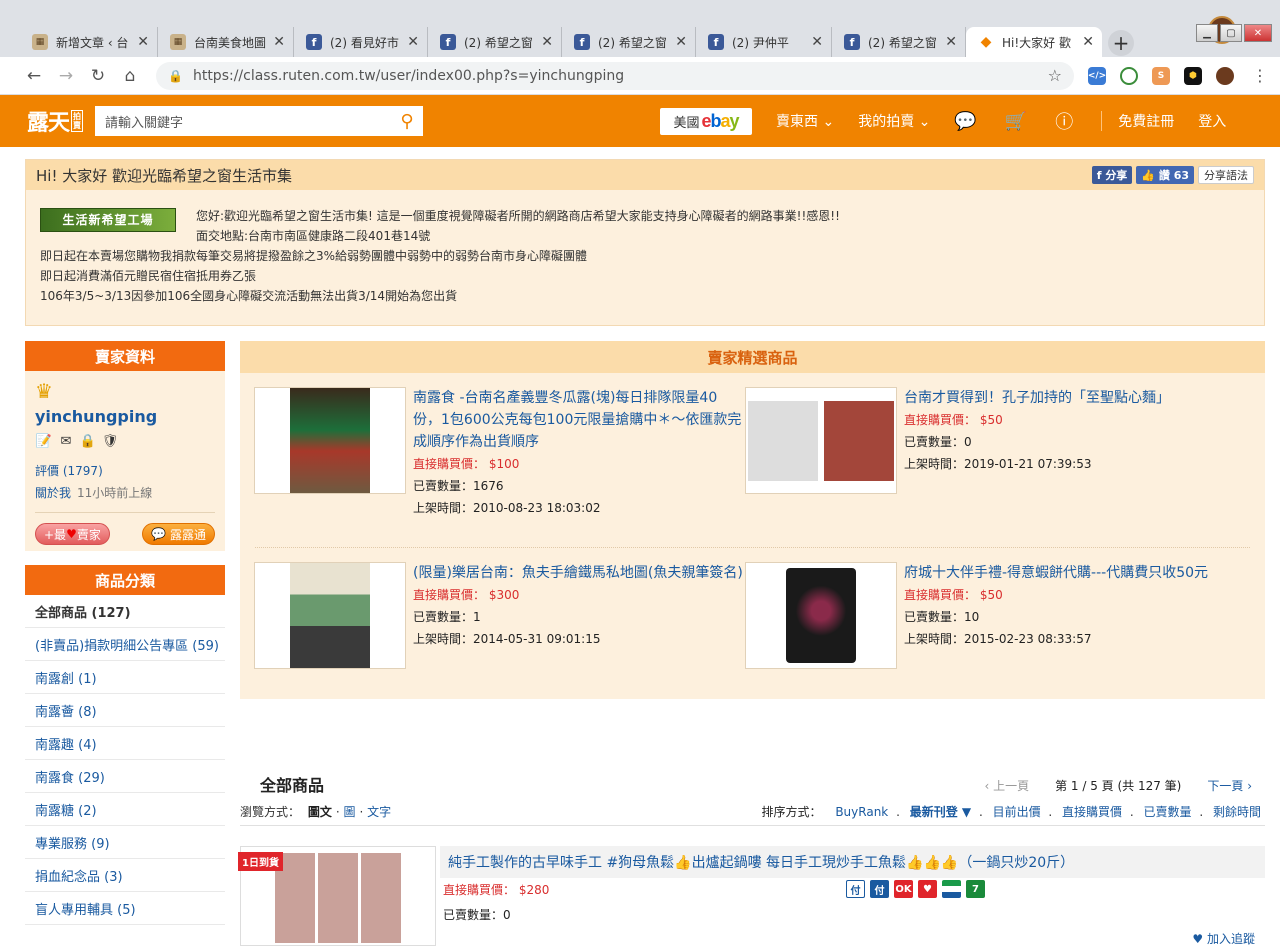 This screenshot has width=1280, height=947. What do you see at coordinates (1212, 121) in the screenshot?
I see `nav-login: 登入` at bounding box center [1212, 121].